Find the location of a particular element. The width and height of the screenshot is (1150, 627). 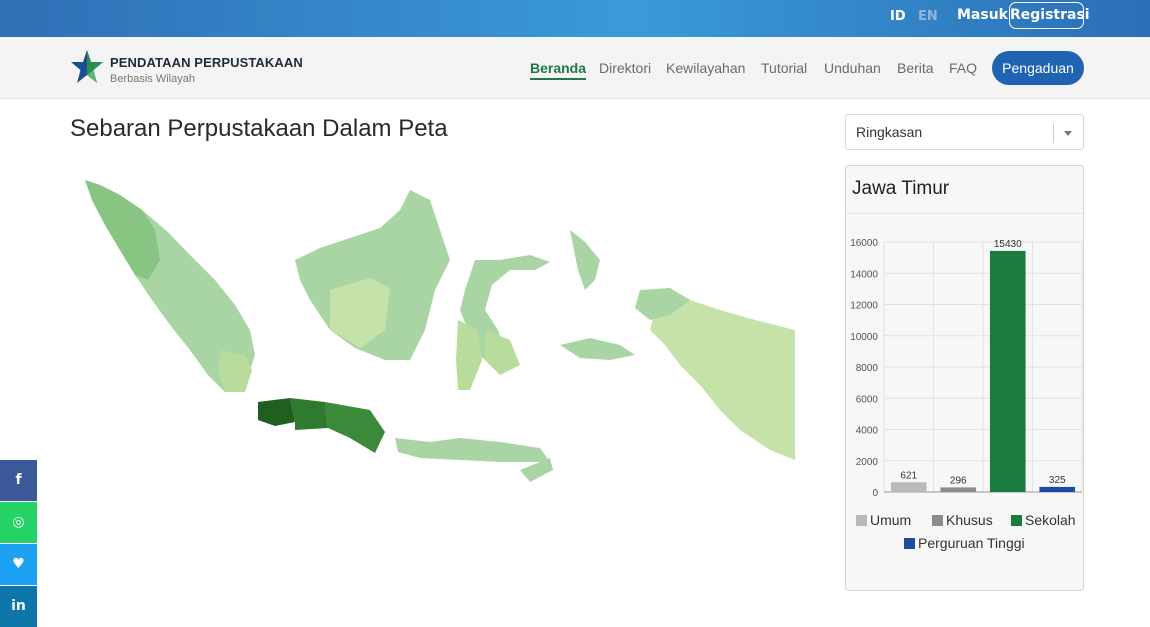

complaint-button: Pengaduan is located at coordinates (1038, 68).